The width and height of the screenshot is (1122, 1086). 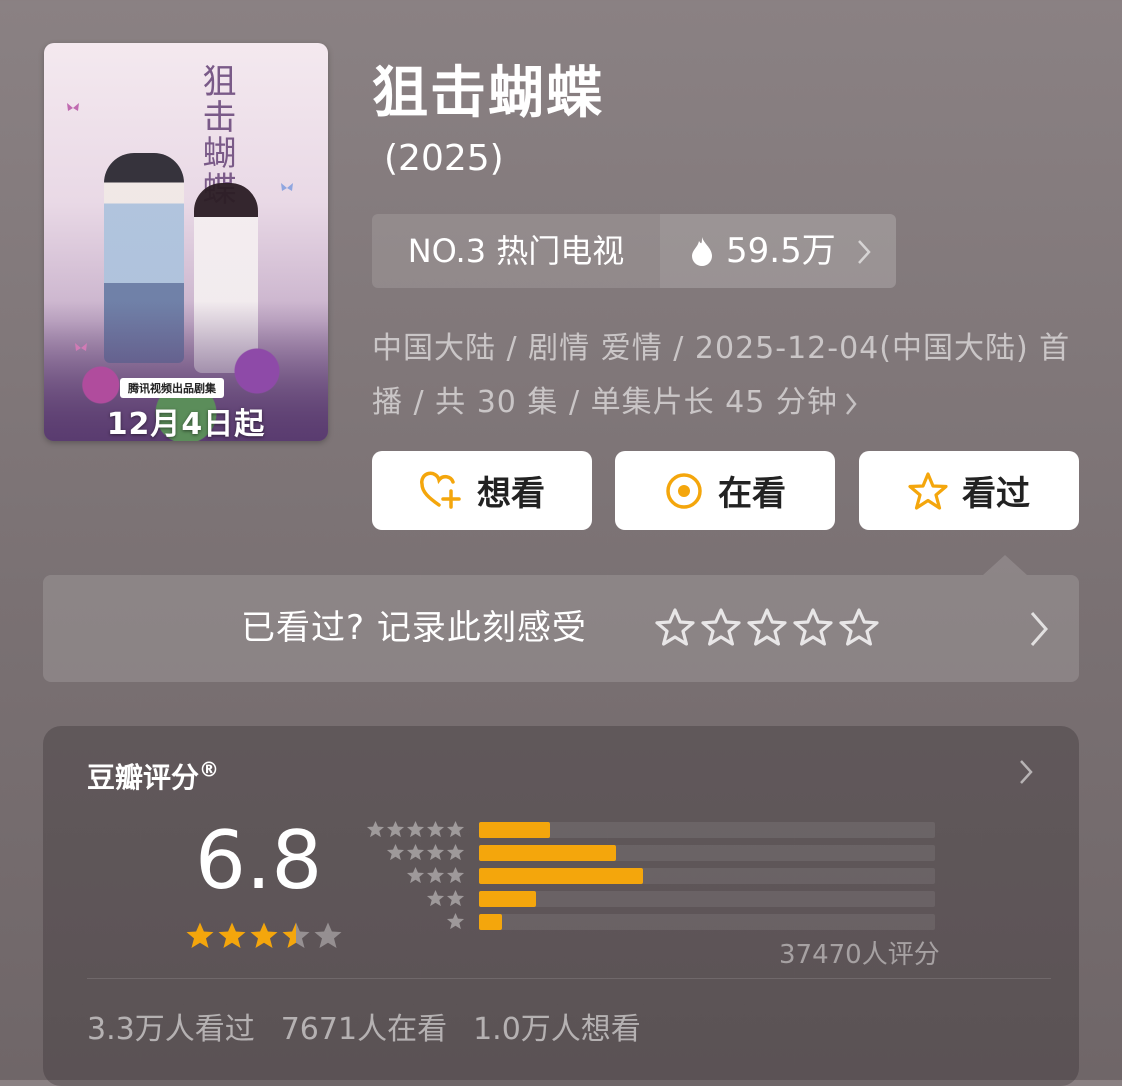 I want to click on watching-button: 在看, so click(x=725, y=490).